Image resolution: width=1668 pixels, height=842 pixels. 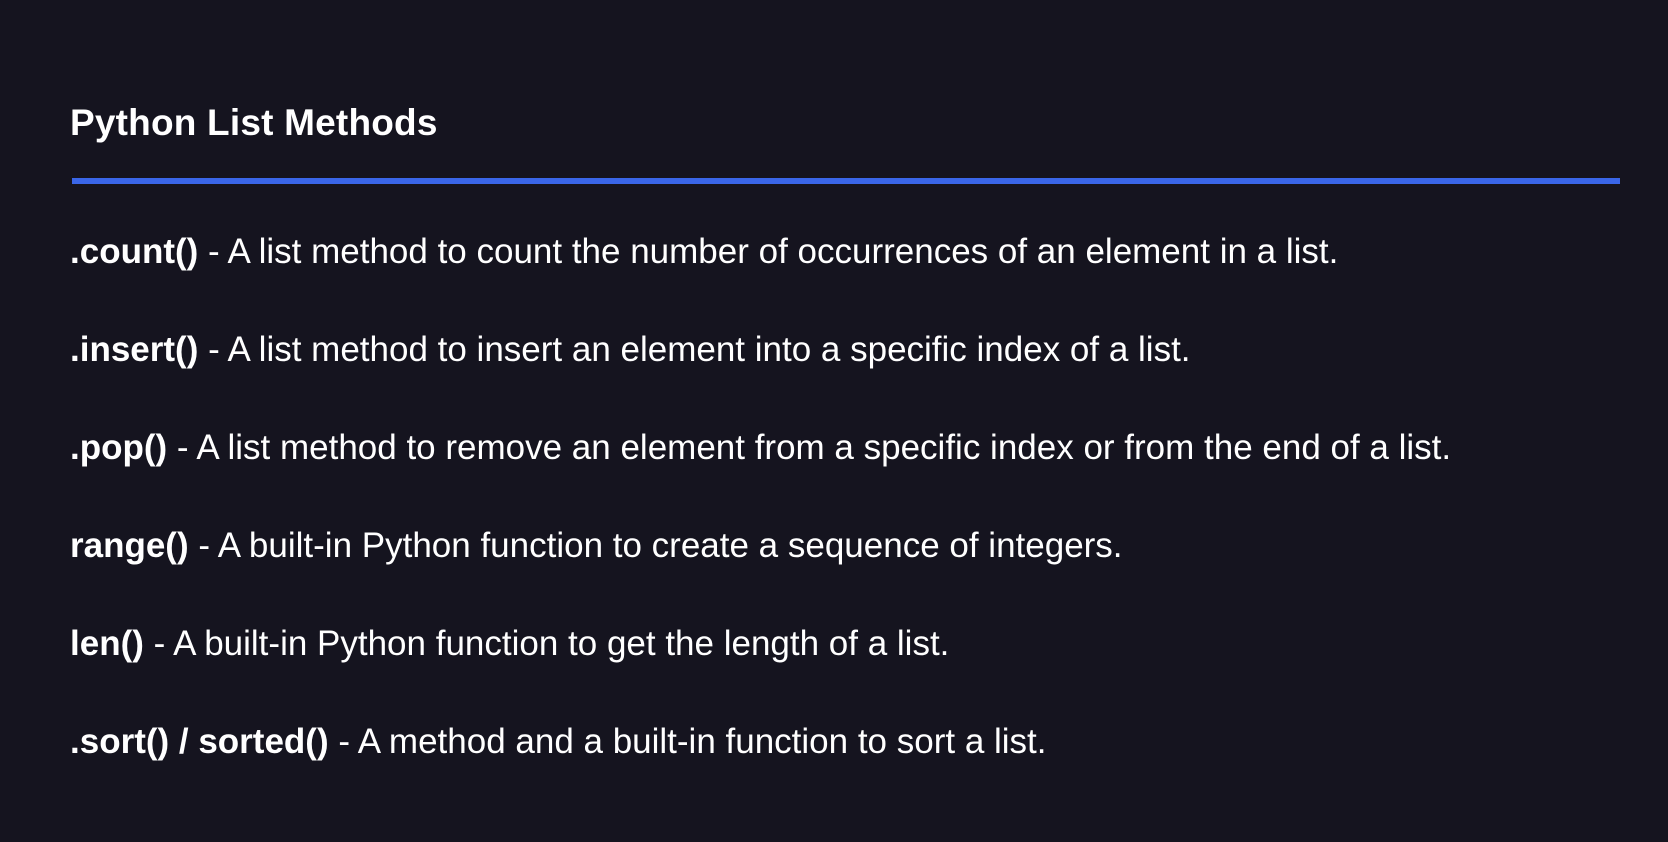 I want to click on method-term: range(), so click(x=129, y=545).